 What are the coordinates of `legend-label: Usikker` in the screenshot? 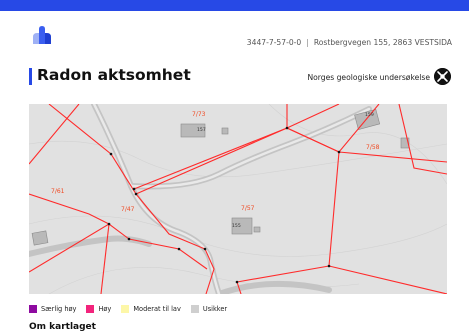 It's located at (215, 309).